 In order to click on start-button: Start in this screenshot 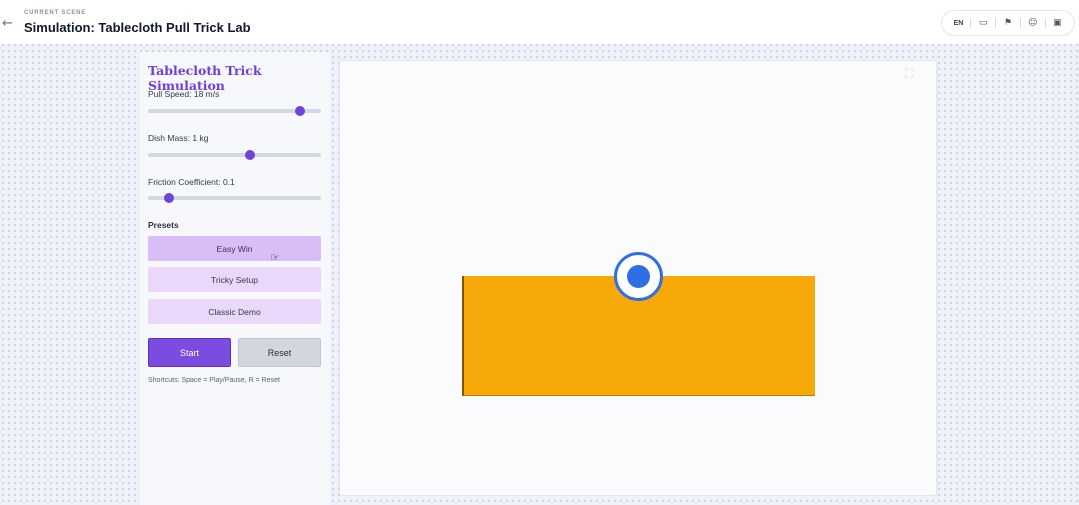, I will do `click(189, 352)`.